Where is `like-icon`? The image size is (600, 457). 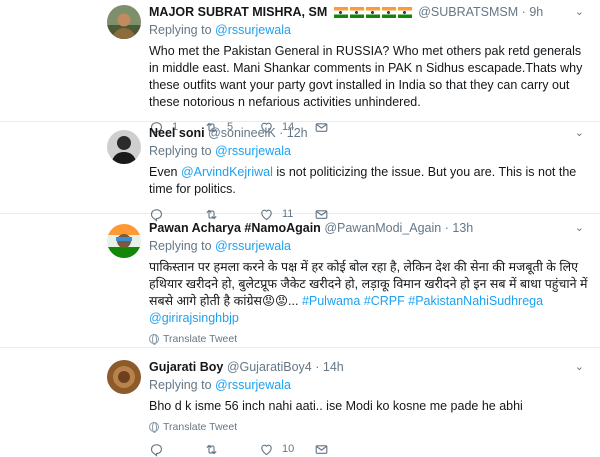
like-icon is located at coordinates (266, 449).